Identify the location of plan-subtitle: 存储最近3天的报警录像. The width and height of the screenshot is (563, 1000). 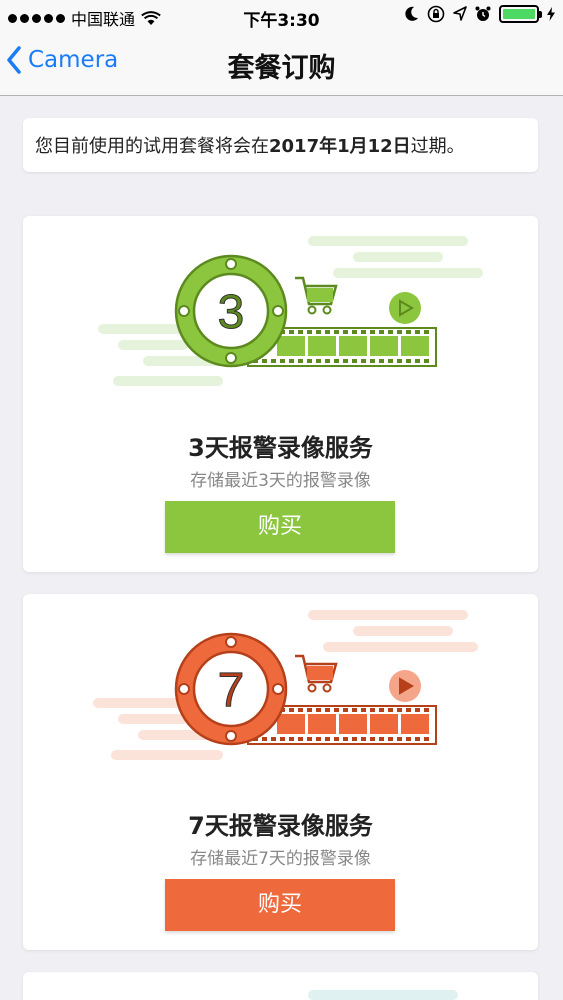
(280, 481).